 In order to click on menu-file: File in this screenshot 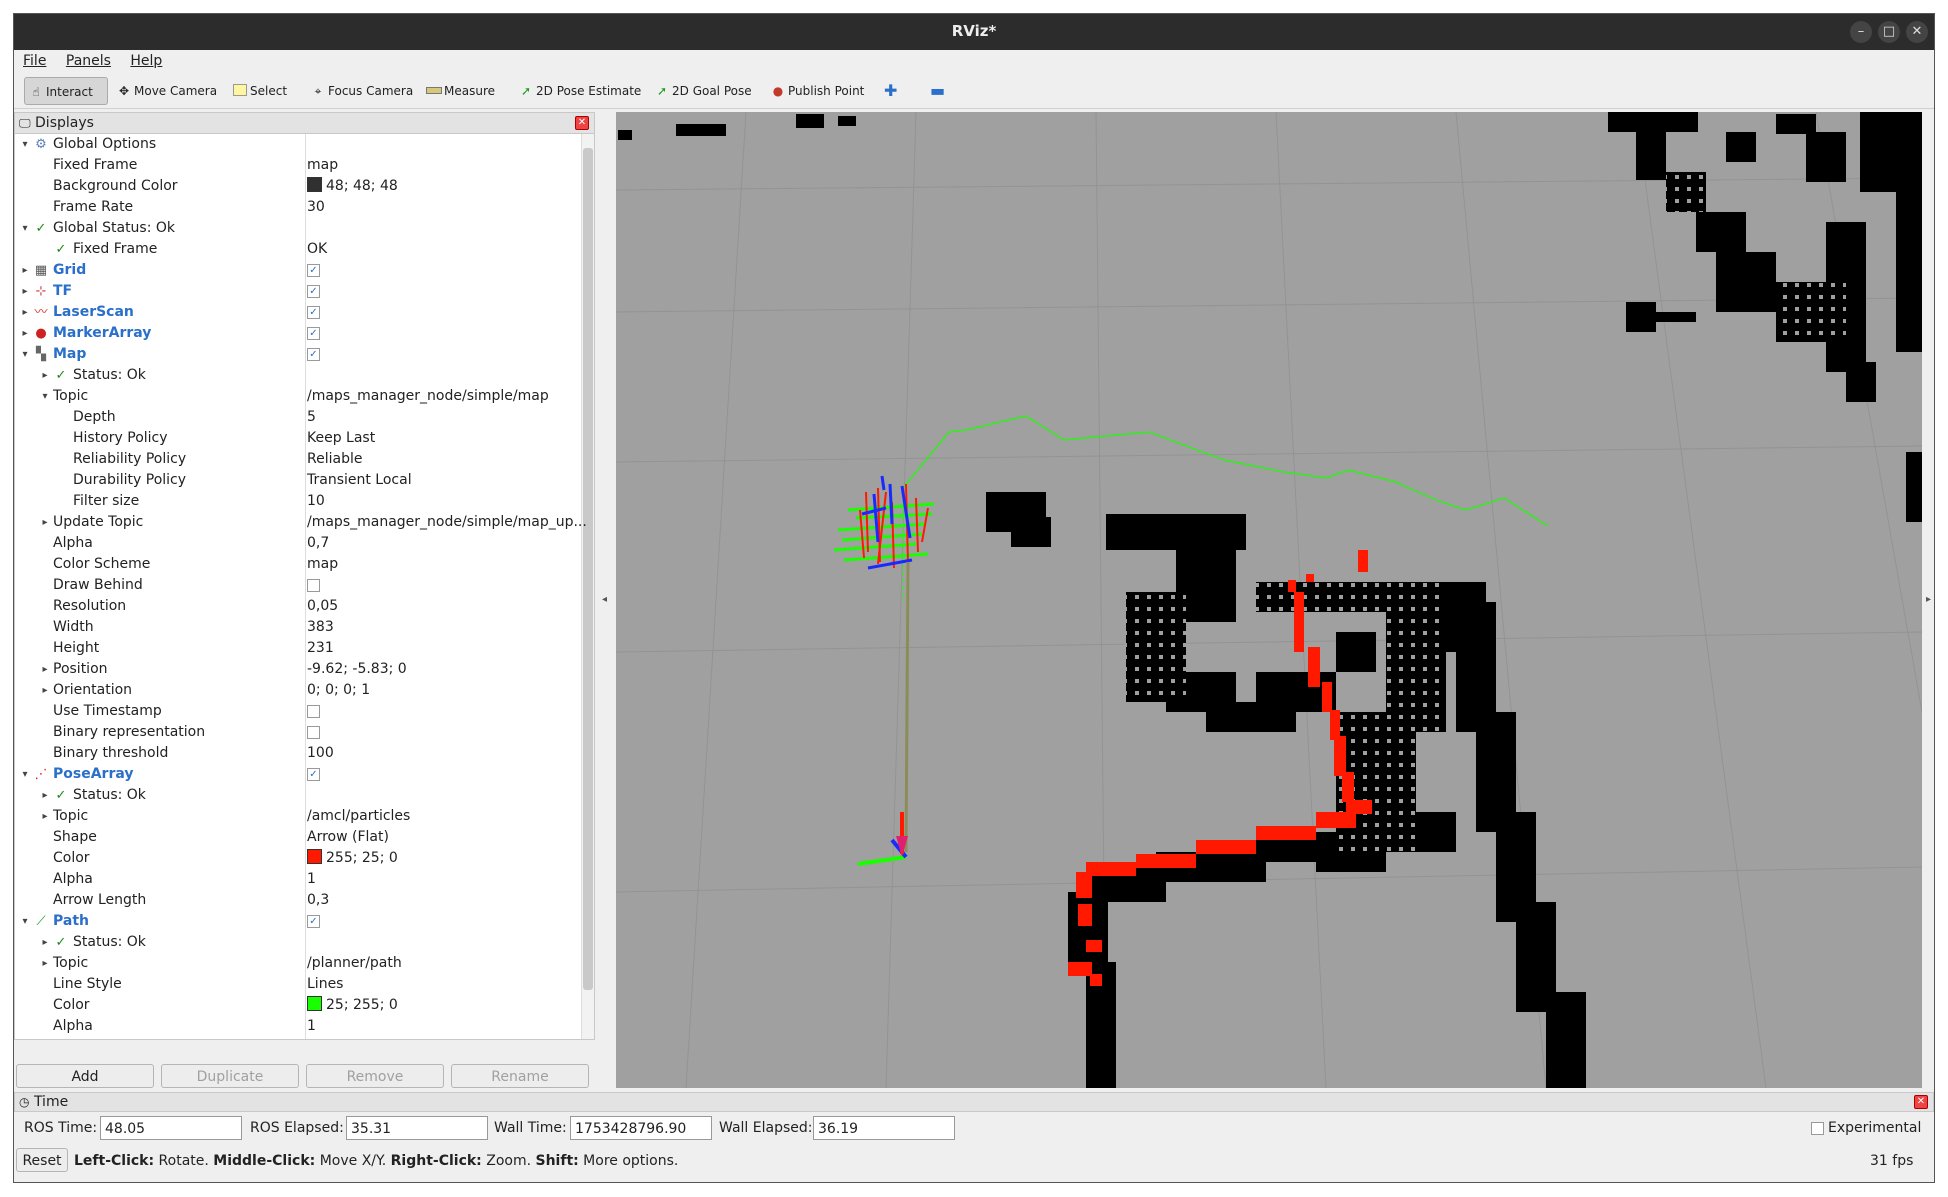, I will do `click(33, 59)`.